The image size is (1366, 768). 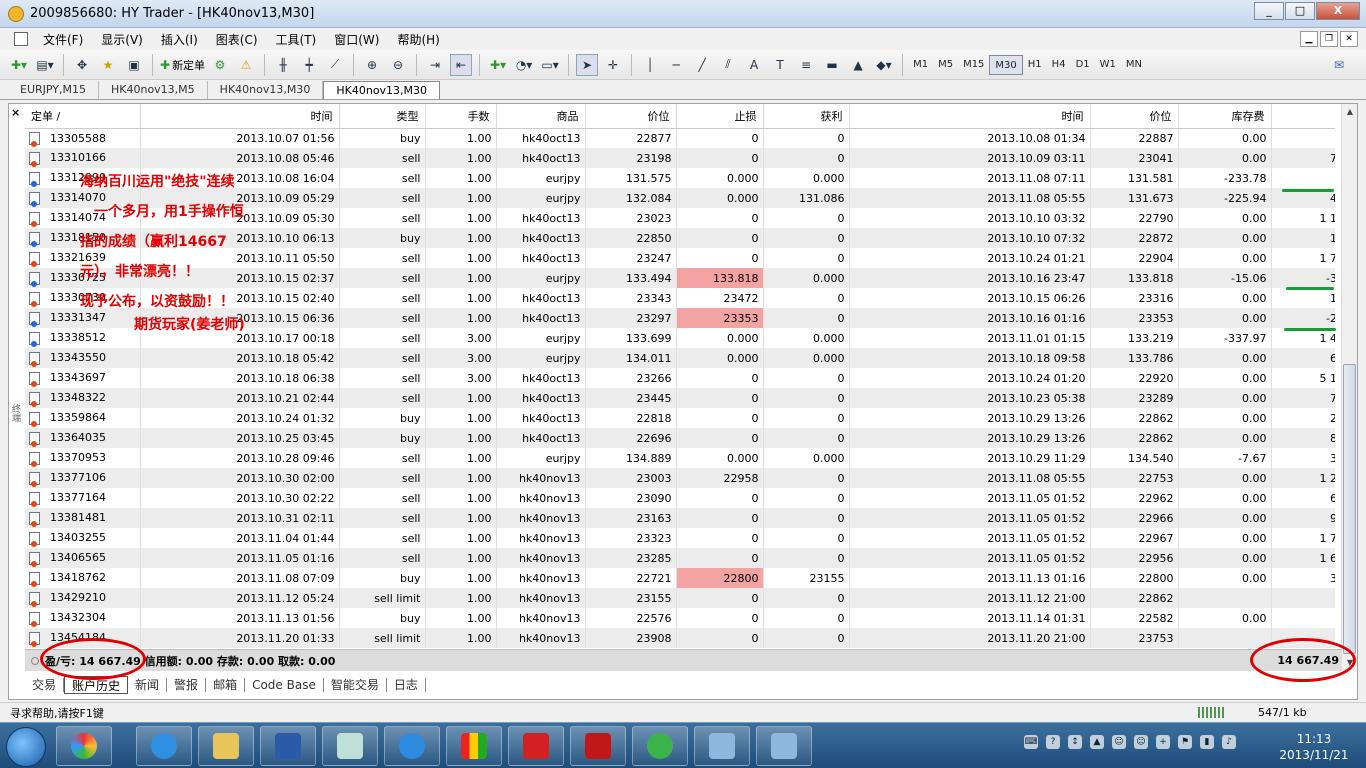 What do you see at coordinates (631, 116) in the screenshot?
I see `header-open-price: 价位` at bounding box center [631, 116].